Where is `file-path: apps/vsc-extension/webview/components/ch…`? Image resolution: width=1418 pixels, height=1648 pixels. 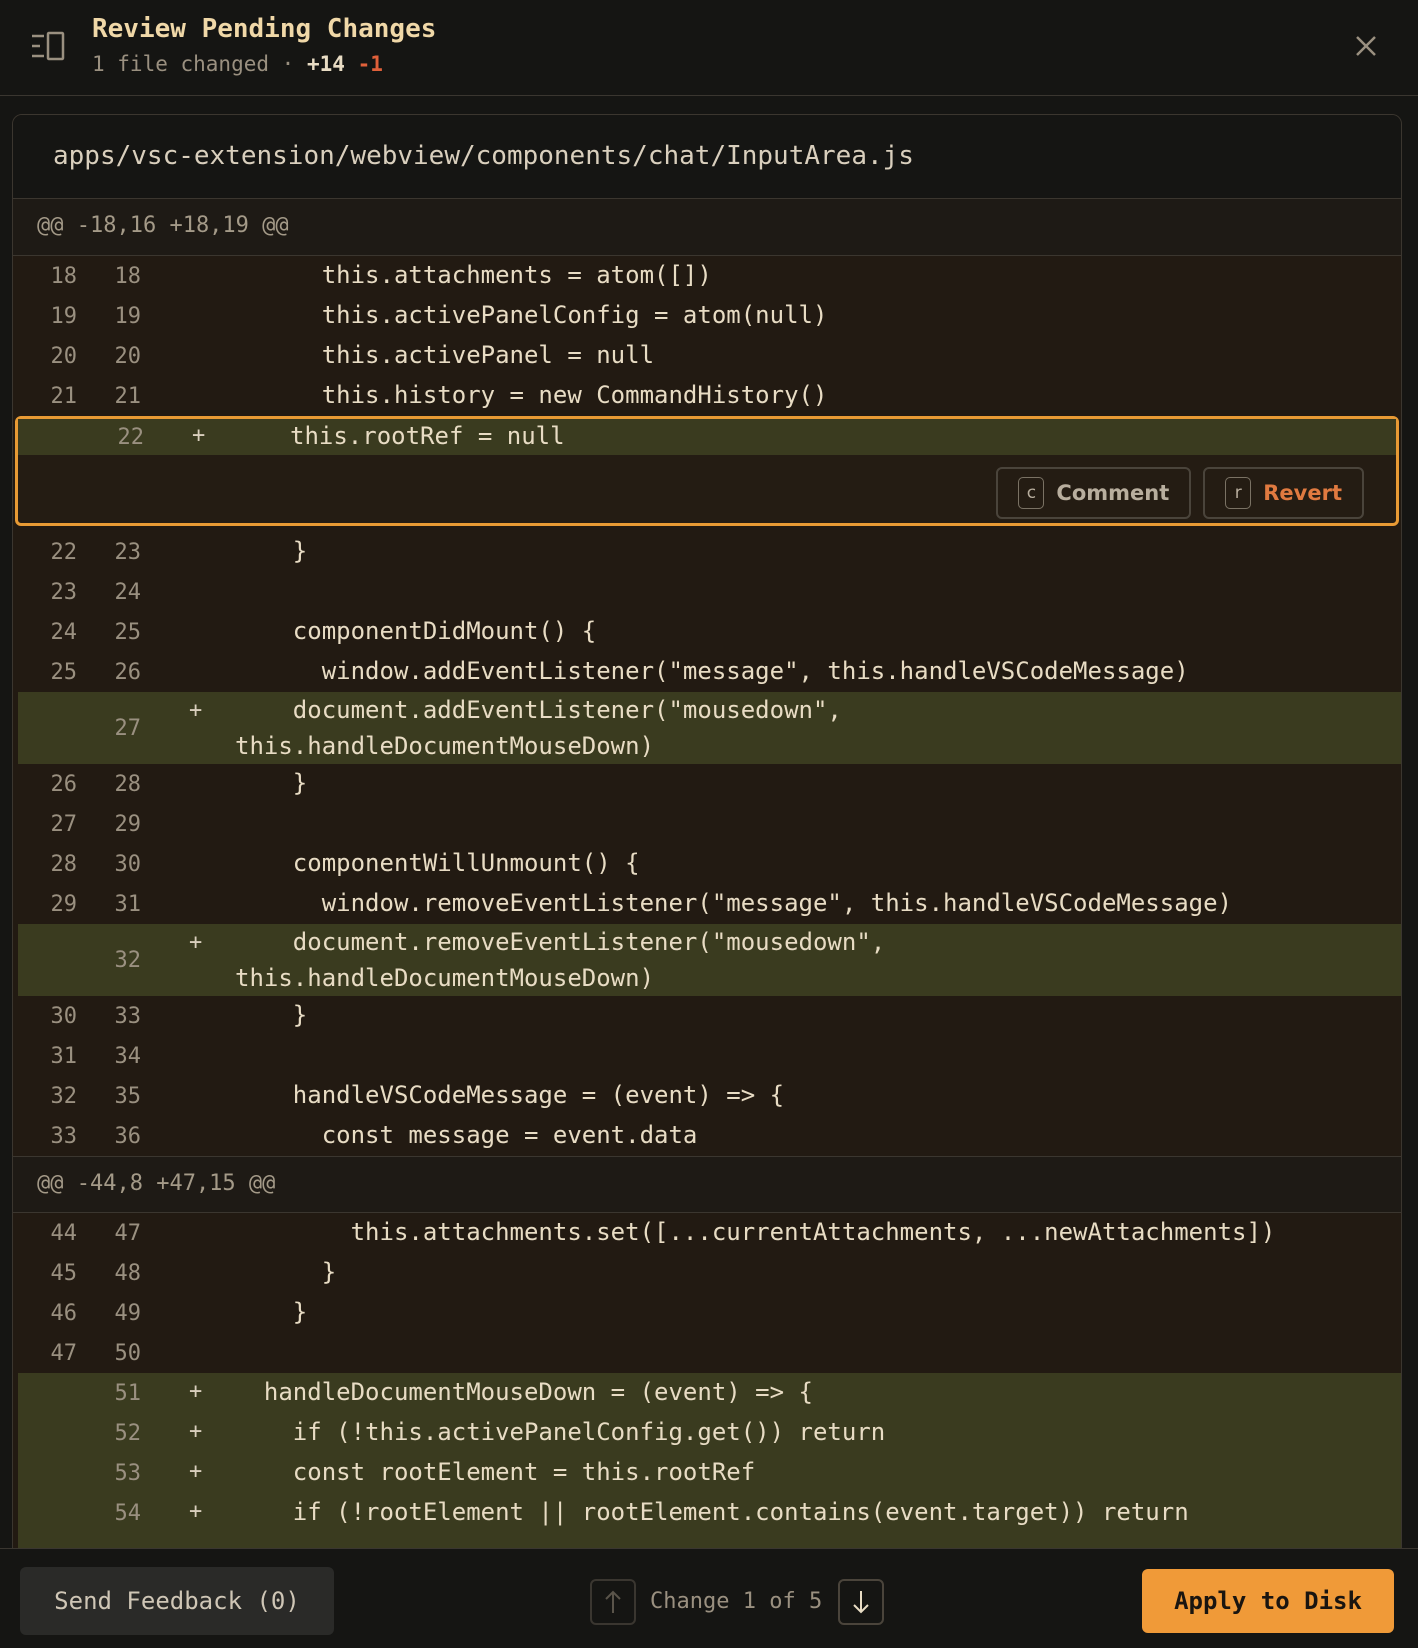
file-path: apps/vsc-extension/webview/components/ch… is located at coordinates (707, 157).